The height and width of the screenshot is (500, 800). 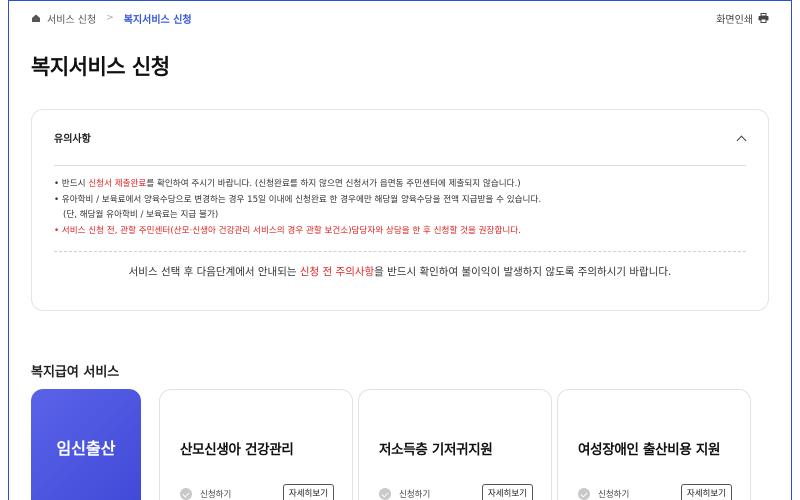 What do you see at coordinates (214, 272) in the screenshot?
I see `notice-text: 서비스 선택 후 다음단계에서 안내되는` at bounding box center [214, 272].